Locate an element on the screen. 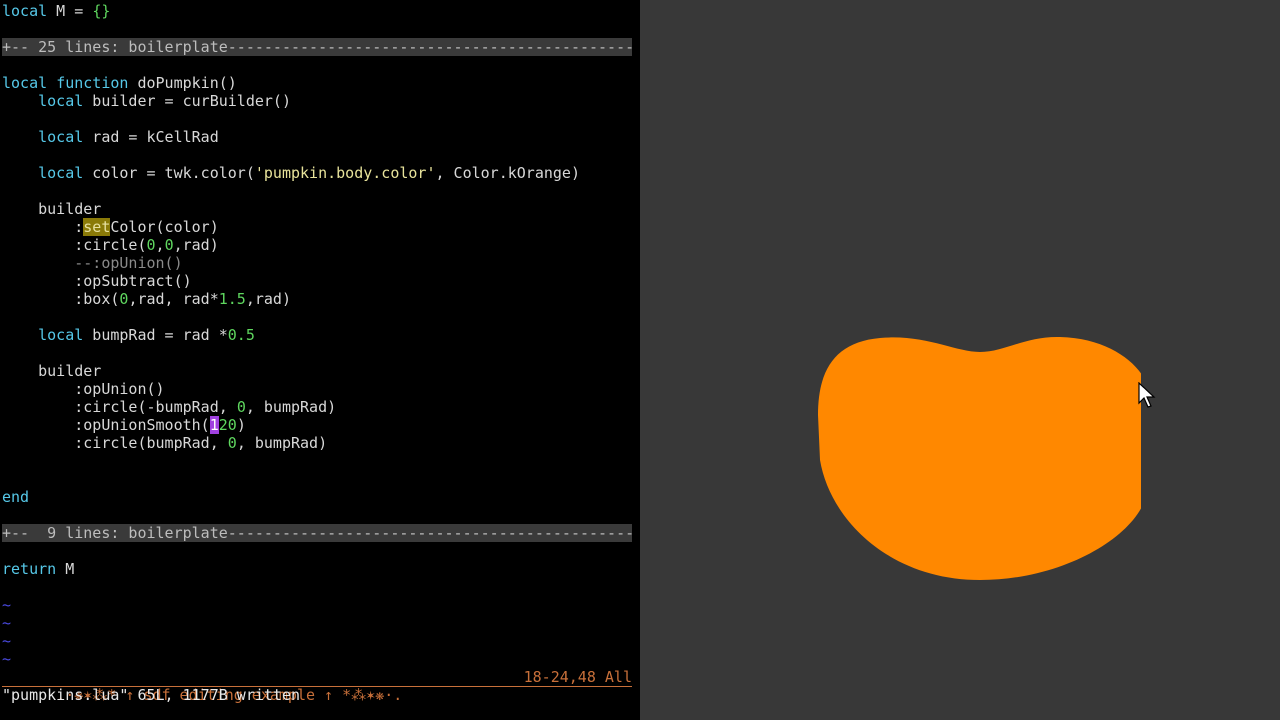 The width and height of the screenshot is (1280, 720). code-line: end is located at coordinates (15, 497).